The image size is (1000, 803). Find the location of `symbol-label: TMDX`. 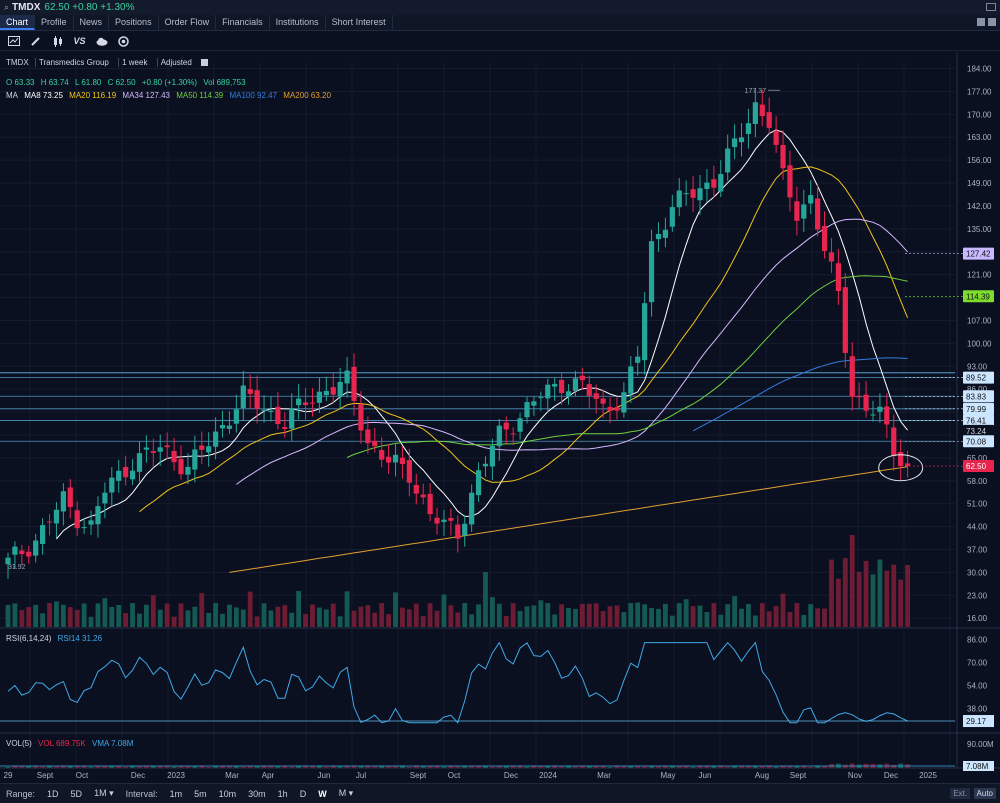

symbol-label: TMDX is located at coordinates (26, 7).